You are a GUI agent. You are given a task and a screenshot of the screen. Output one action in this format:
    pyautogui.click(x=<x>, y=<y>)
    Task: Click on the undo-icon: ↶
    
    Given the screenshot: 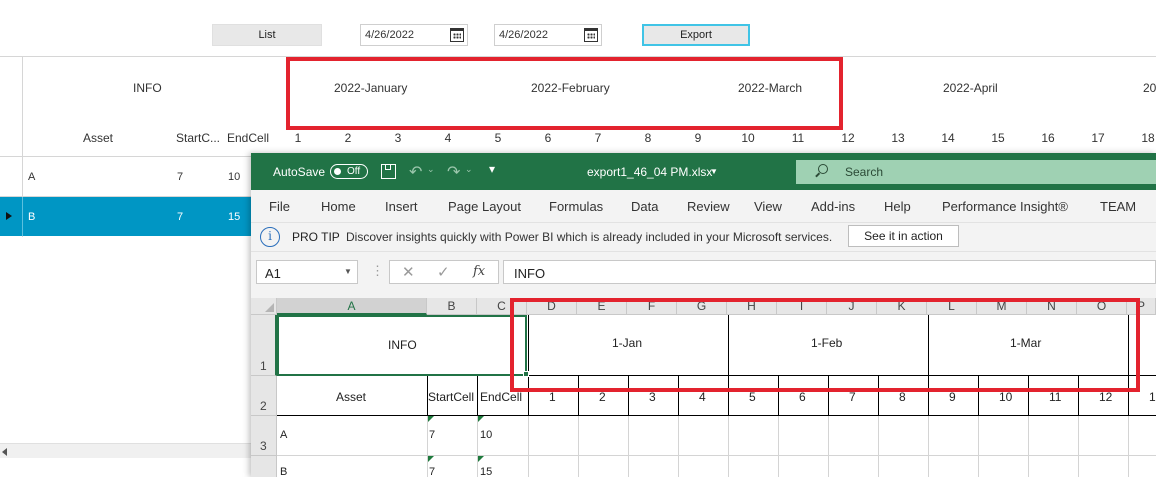 What is the action you would take?
    pyautogui.click(x=415, y=172)
    